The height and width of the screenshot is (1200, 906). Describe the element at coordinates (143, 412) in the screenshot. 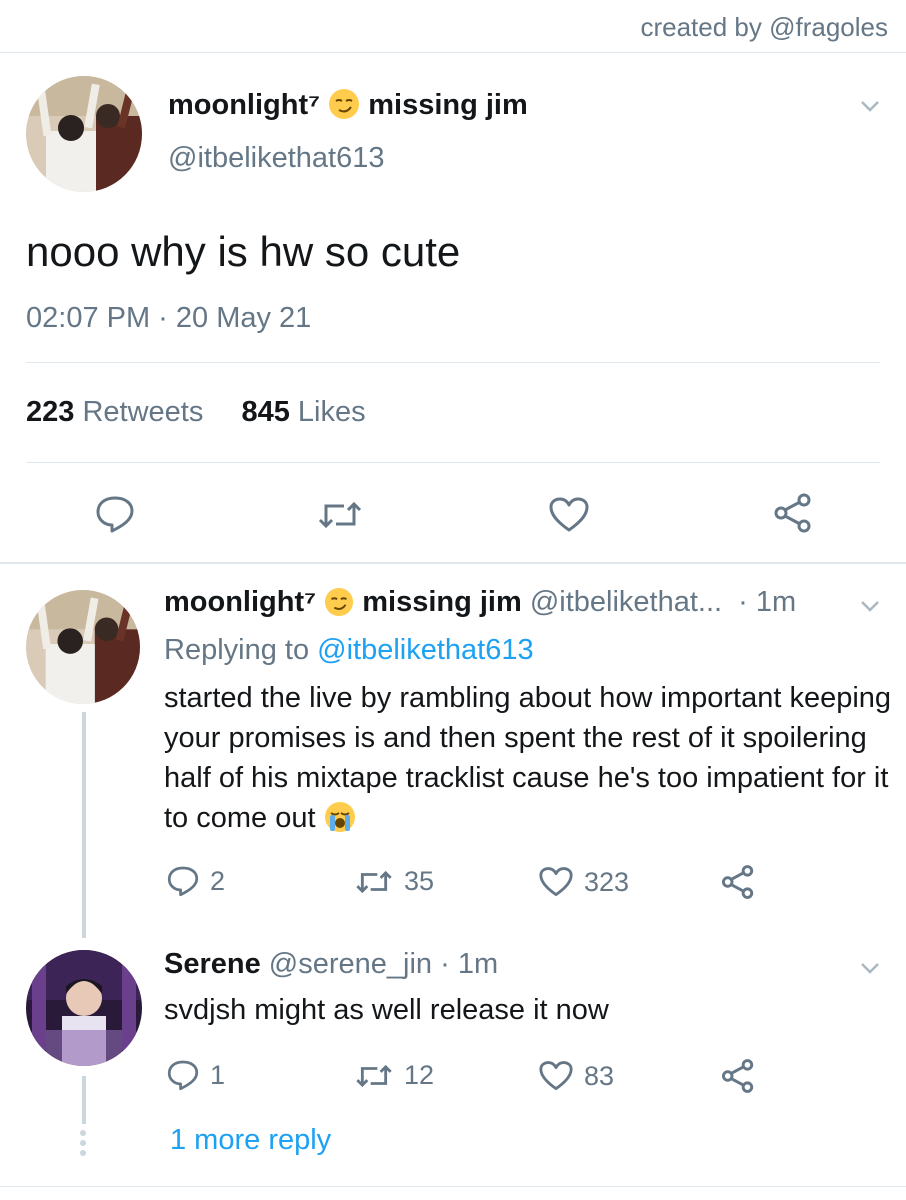

I see `retweets-label: Retweets` at that location.